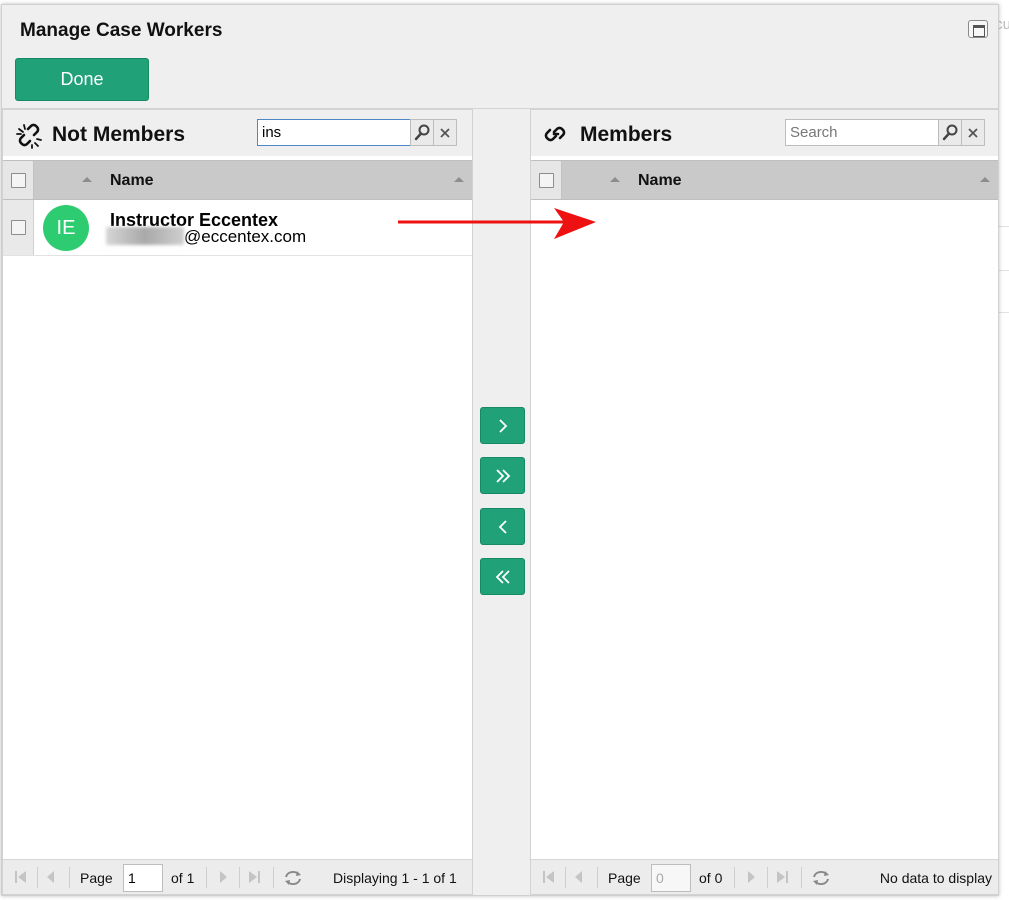 This screenshot has width=1009, height=900. Describe the element at coordinates (66, 228) in the screenshot. I see `avatar: IE` at that location.